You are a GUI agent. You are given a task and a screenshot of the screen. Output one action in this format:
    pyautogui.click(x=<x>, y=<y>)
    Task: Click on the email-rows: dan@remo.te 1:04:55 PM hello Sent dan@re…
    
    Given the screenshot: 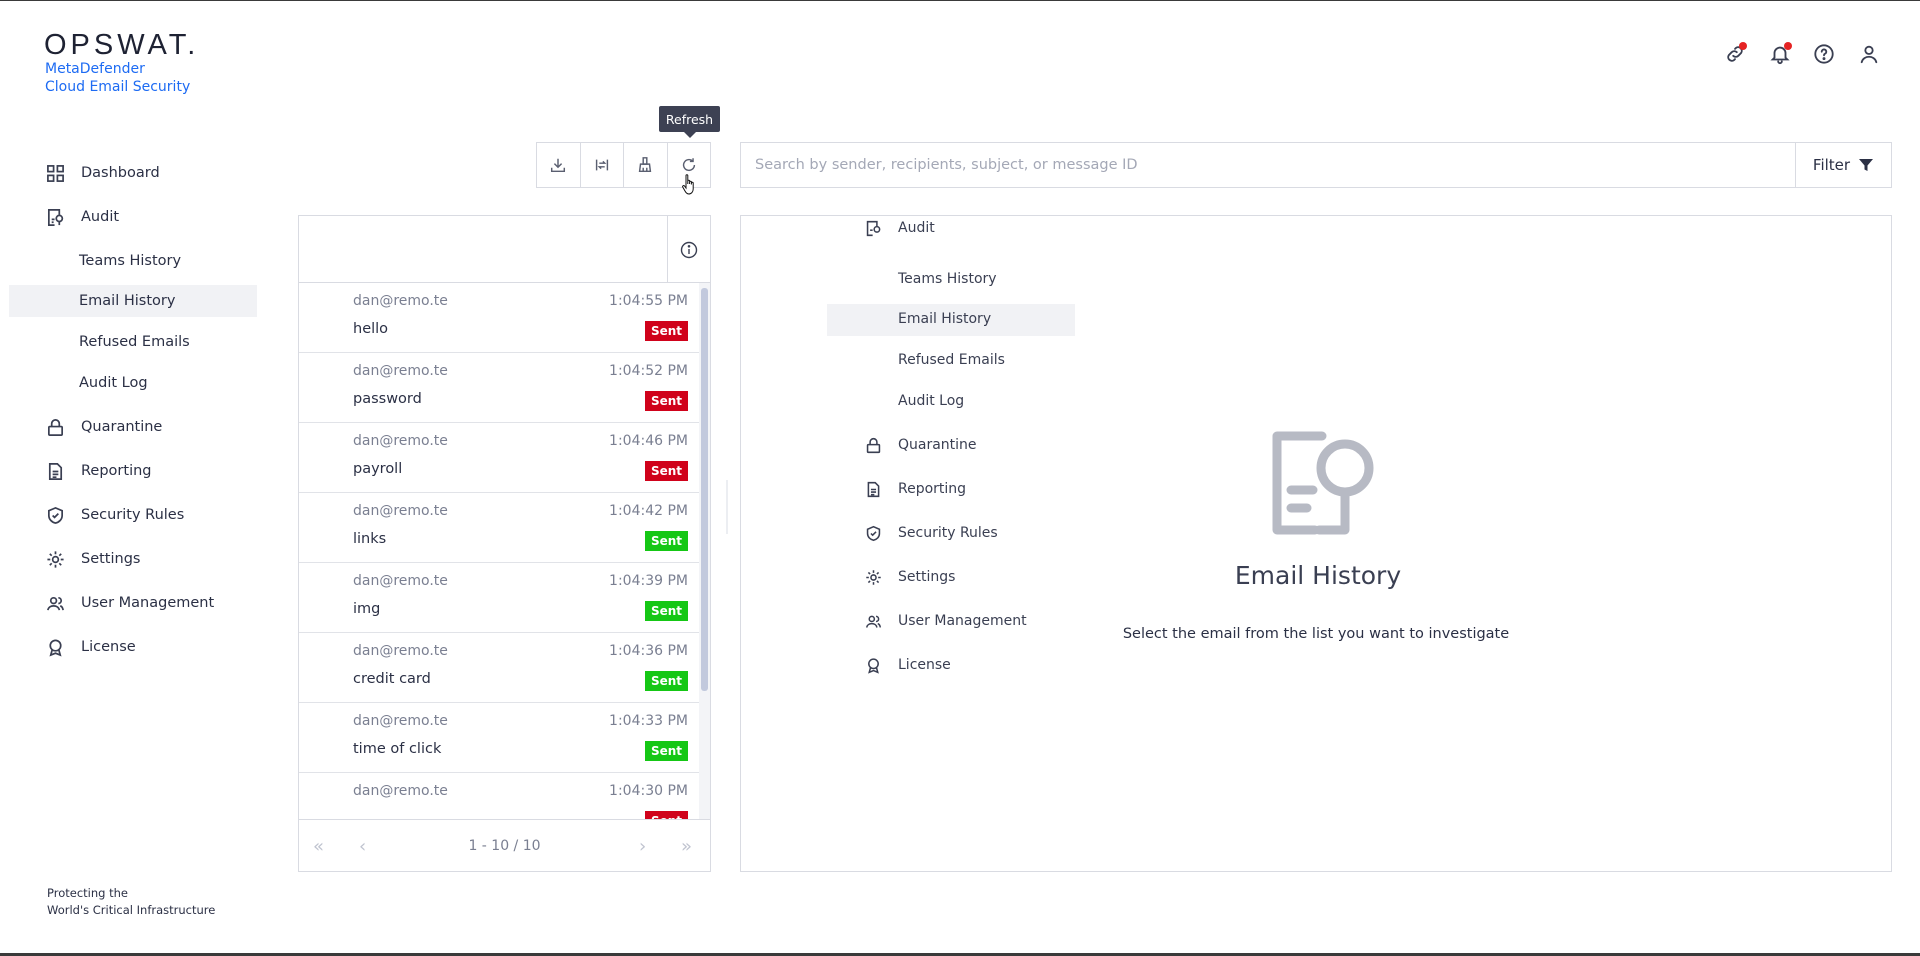 What is the action you would take?
    pyautogui.click(x=499, y=551)
    